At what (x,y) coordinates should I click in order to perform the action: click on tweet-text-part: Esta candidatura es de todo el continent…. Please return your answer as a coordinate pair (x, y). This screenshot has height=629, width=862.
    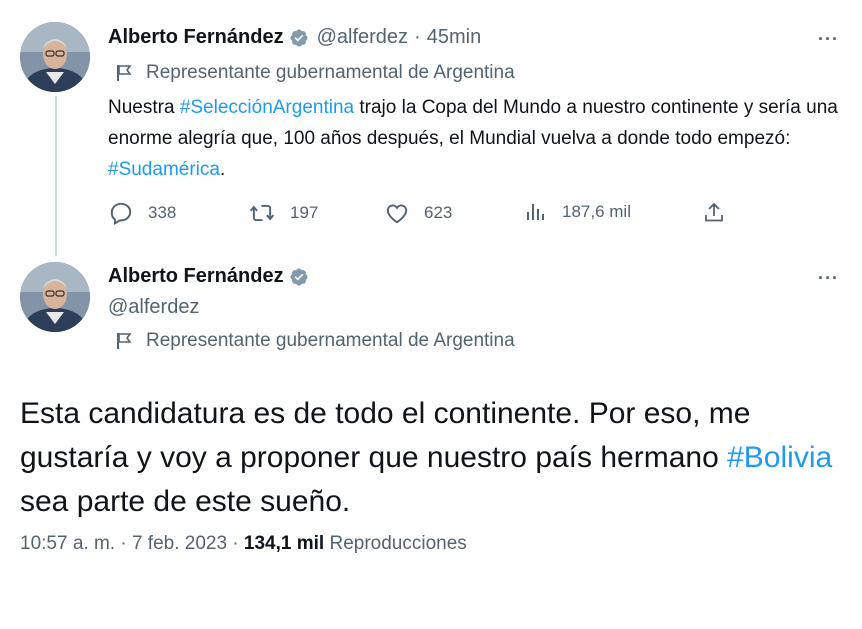
    Looking at the image, I should click on (385, 435).